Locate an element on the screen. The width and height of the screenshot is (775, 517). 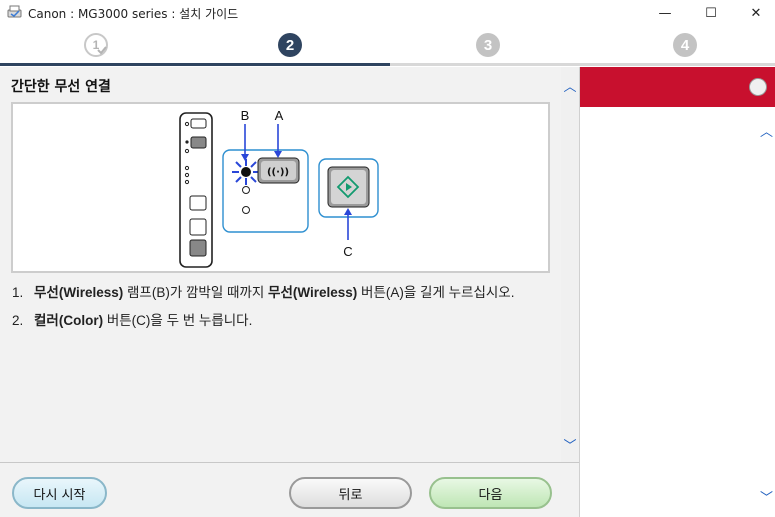
maximize-button: ☐ is located at coordinates (711, 13).